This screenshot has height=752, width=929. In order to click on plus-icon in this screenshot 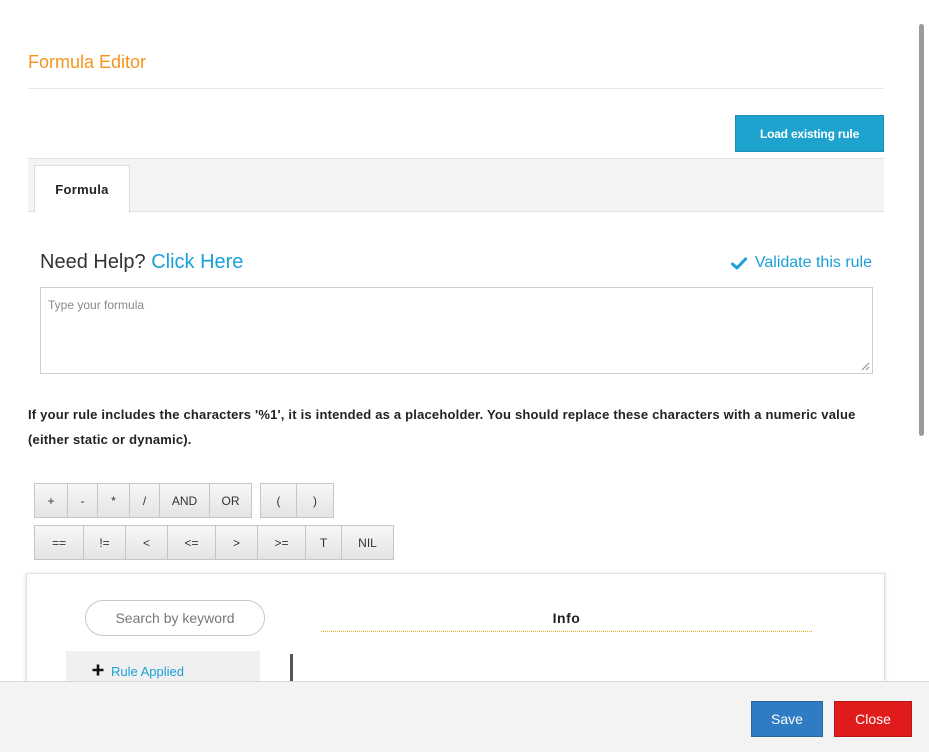, I will do `click(98, 671)`.